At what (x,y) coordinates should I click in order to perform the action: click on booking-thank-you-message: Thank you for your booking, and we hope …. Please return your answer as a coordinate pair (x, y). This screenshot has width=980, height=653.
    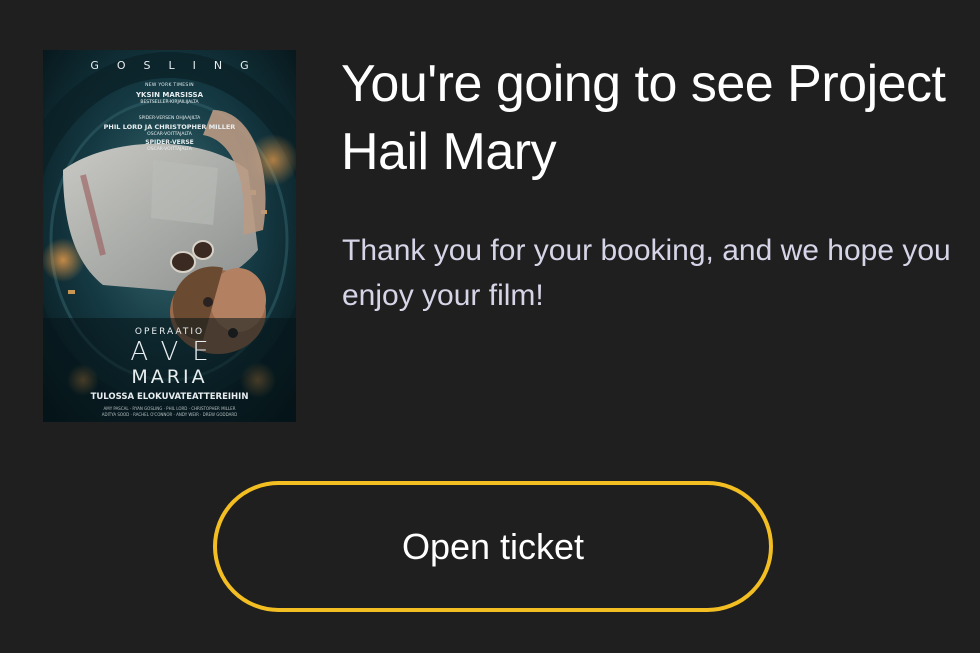
    Looking at the image, I should click on (646, 273).